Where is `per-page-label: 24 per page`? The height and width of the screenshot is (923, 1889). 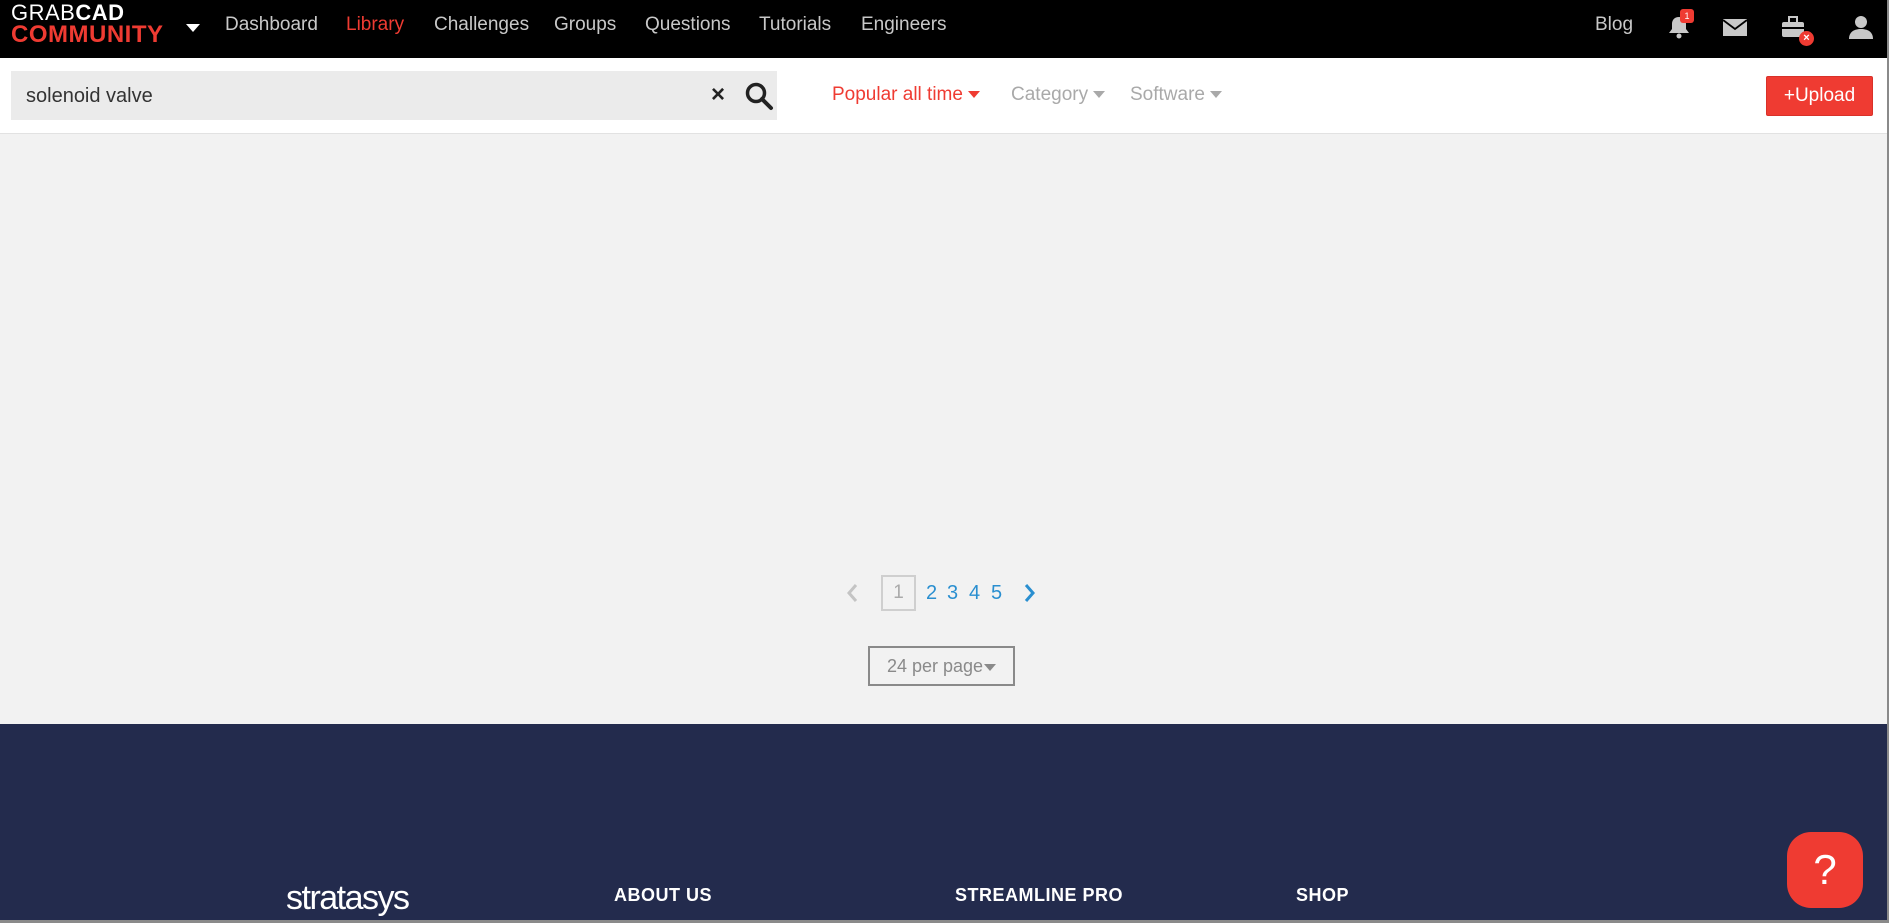 per-page-label: 24 per page is located at coordinates (935, 666).